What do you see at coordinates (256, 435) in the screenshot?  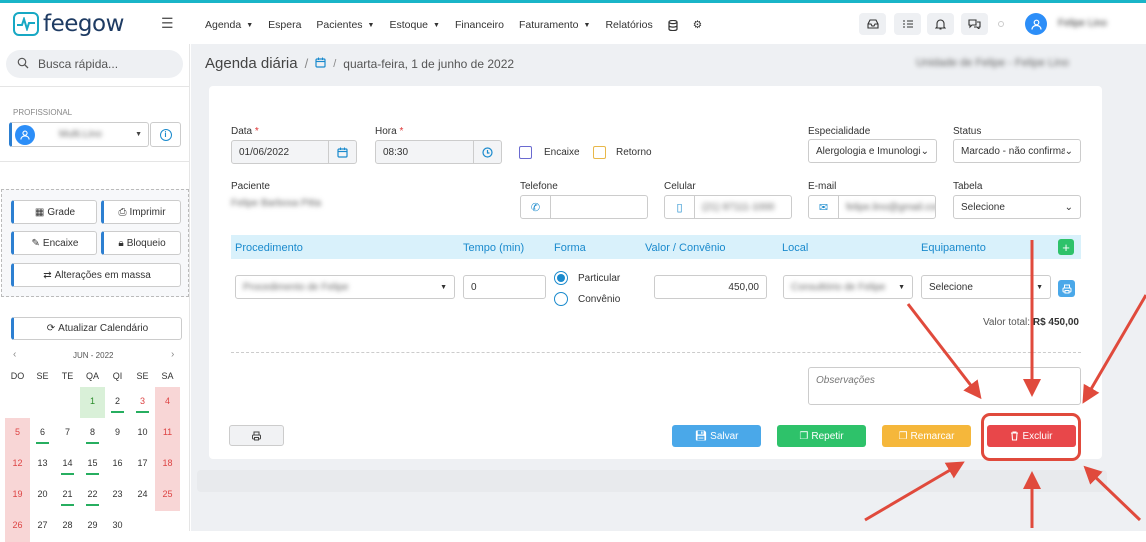 I see `print-appointment-button` at bounding box center [256, 435].